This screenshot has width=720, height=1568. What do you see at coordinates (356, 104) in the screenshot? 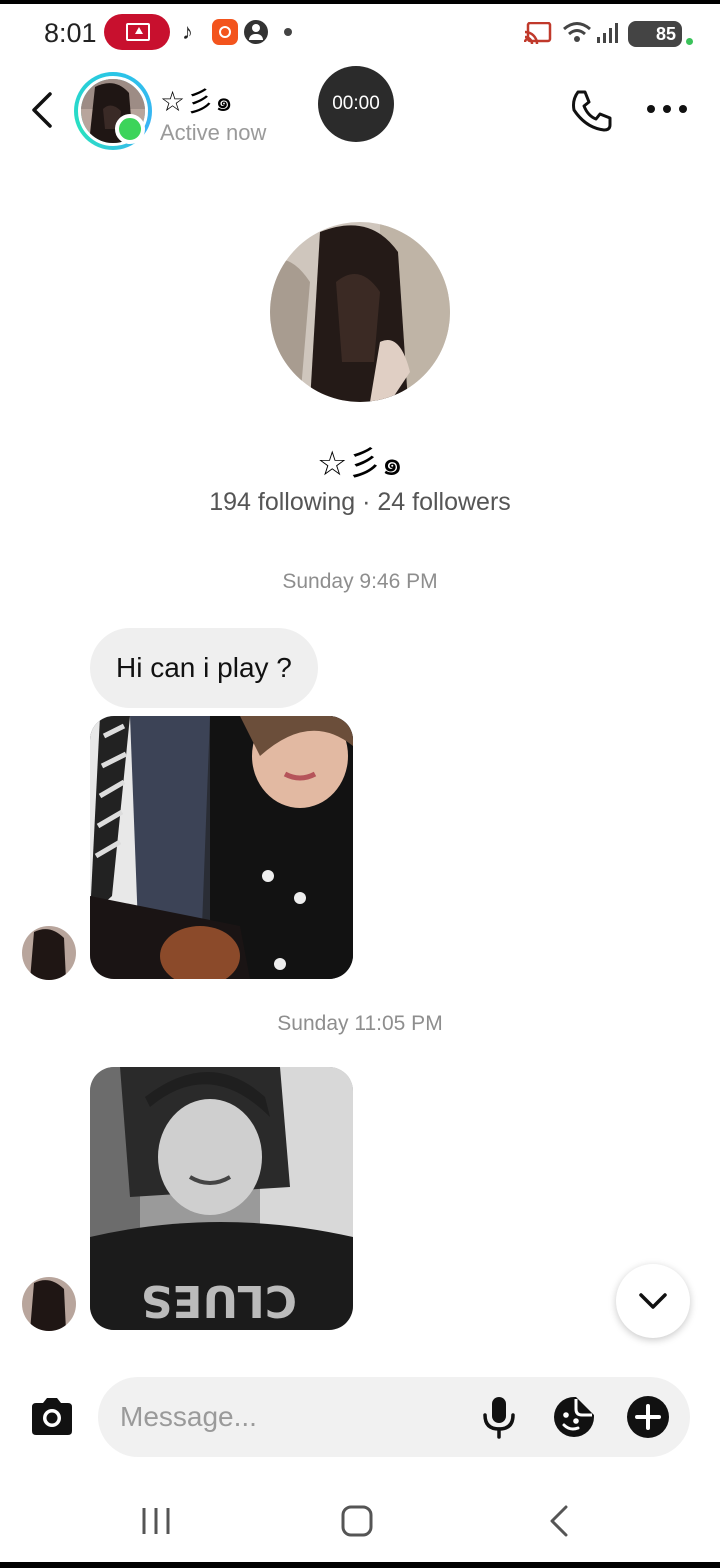
I see `call-timer: 00:00` at bounding box center [356, 104].